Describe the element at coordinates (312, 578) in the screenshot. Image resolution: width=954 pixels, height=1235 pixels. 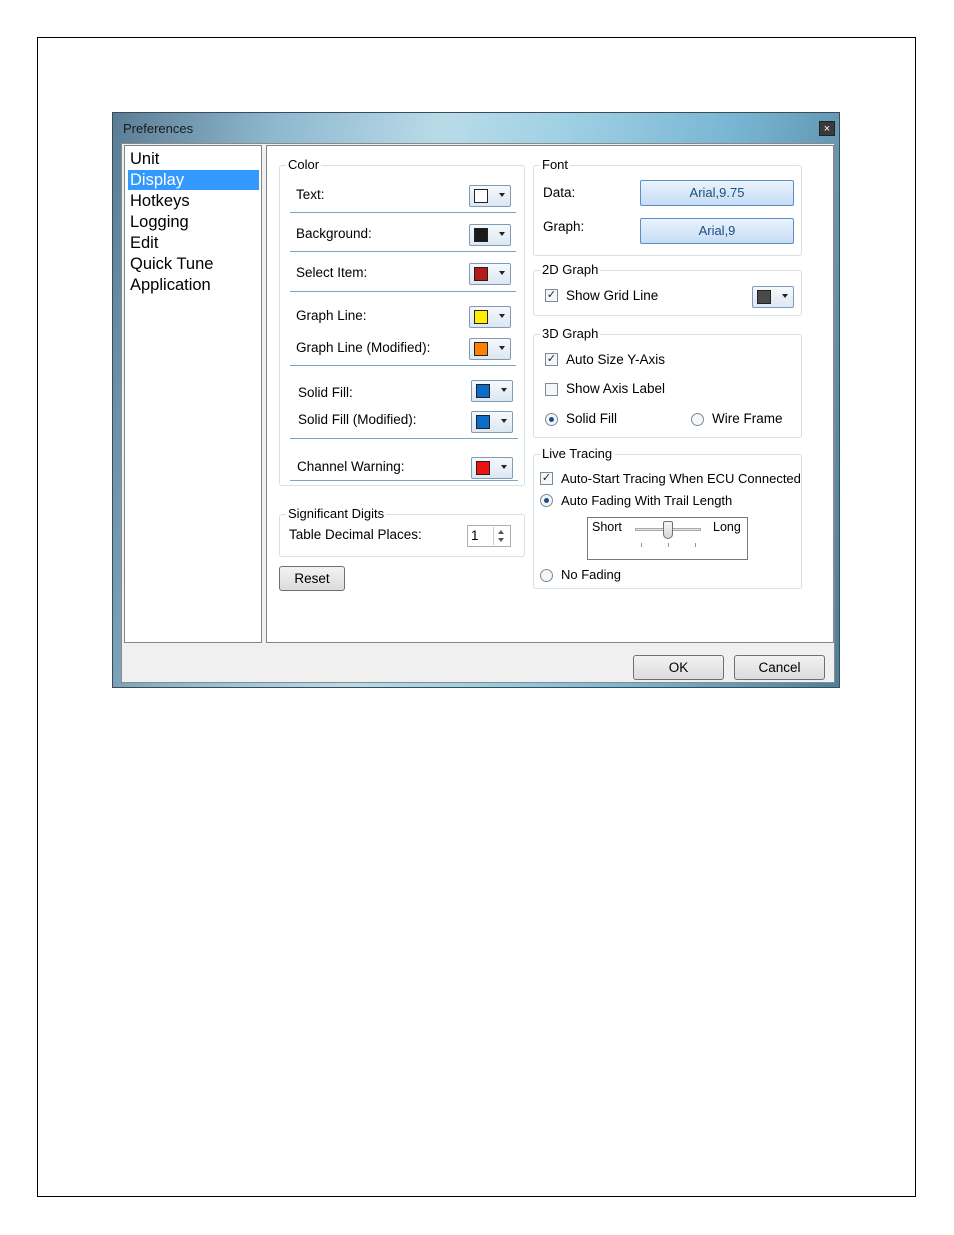
I see `reset-button: Reset` at that location.